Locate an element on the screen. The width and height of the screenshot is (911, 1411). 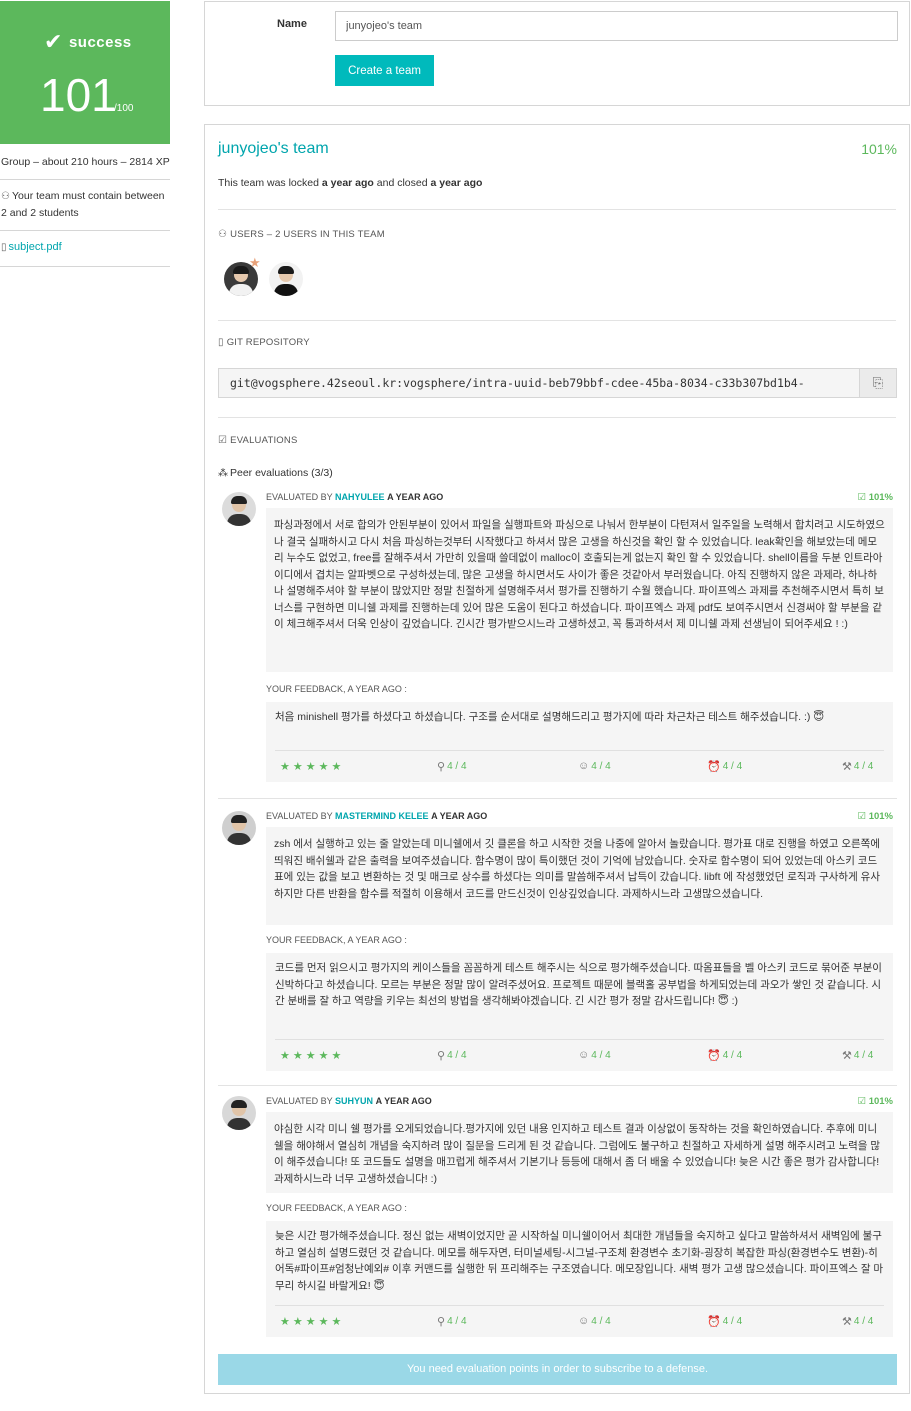
leader-star-icon: ★ is located at coordinates (255, 262).